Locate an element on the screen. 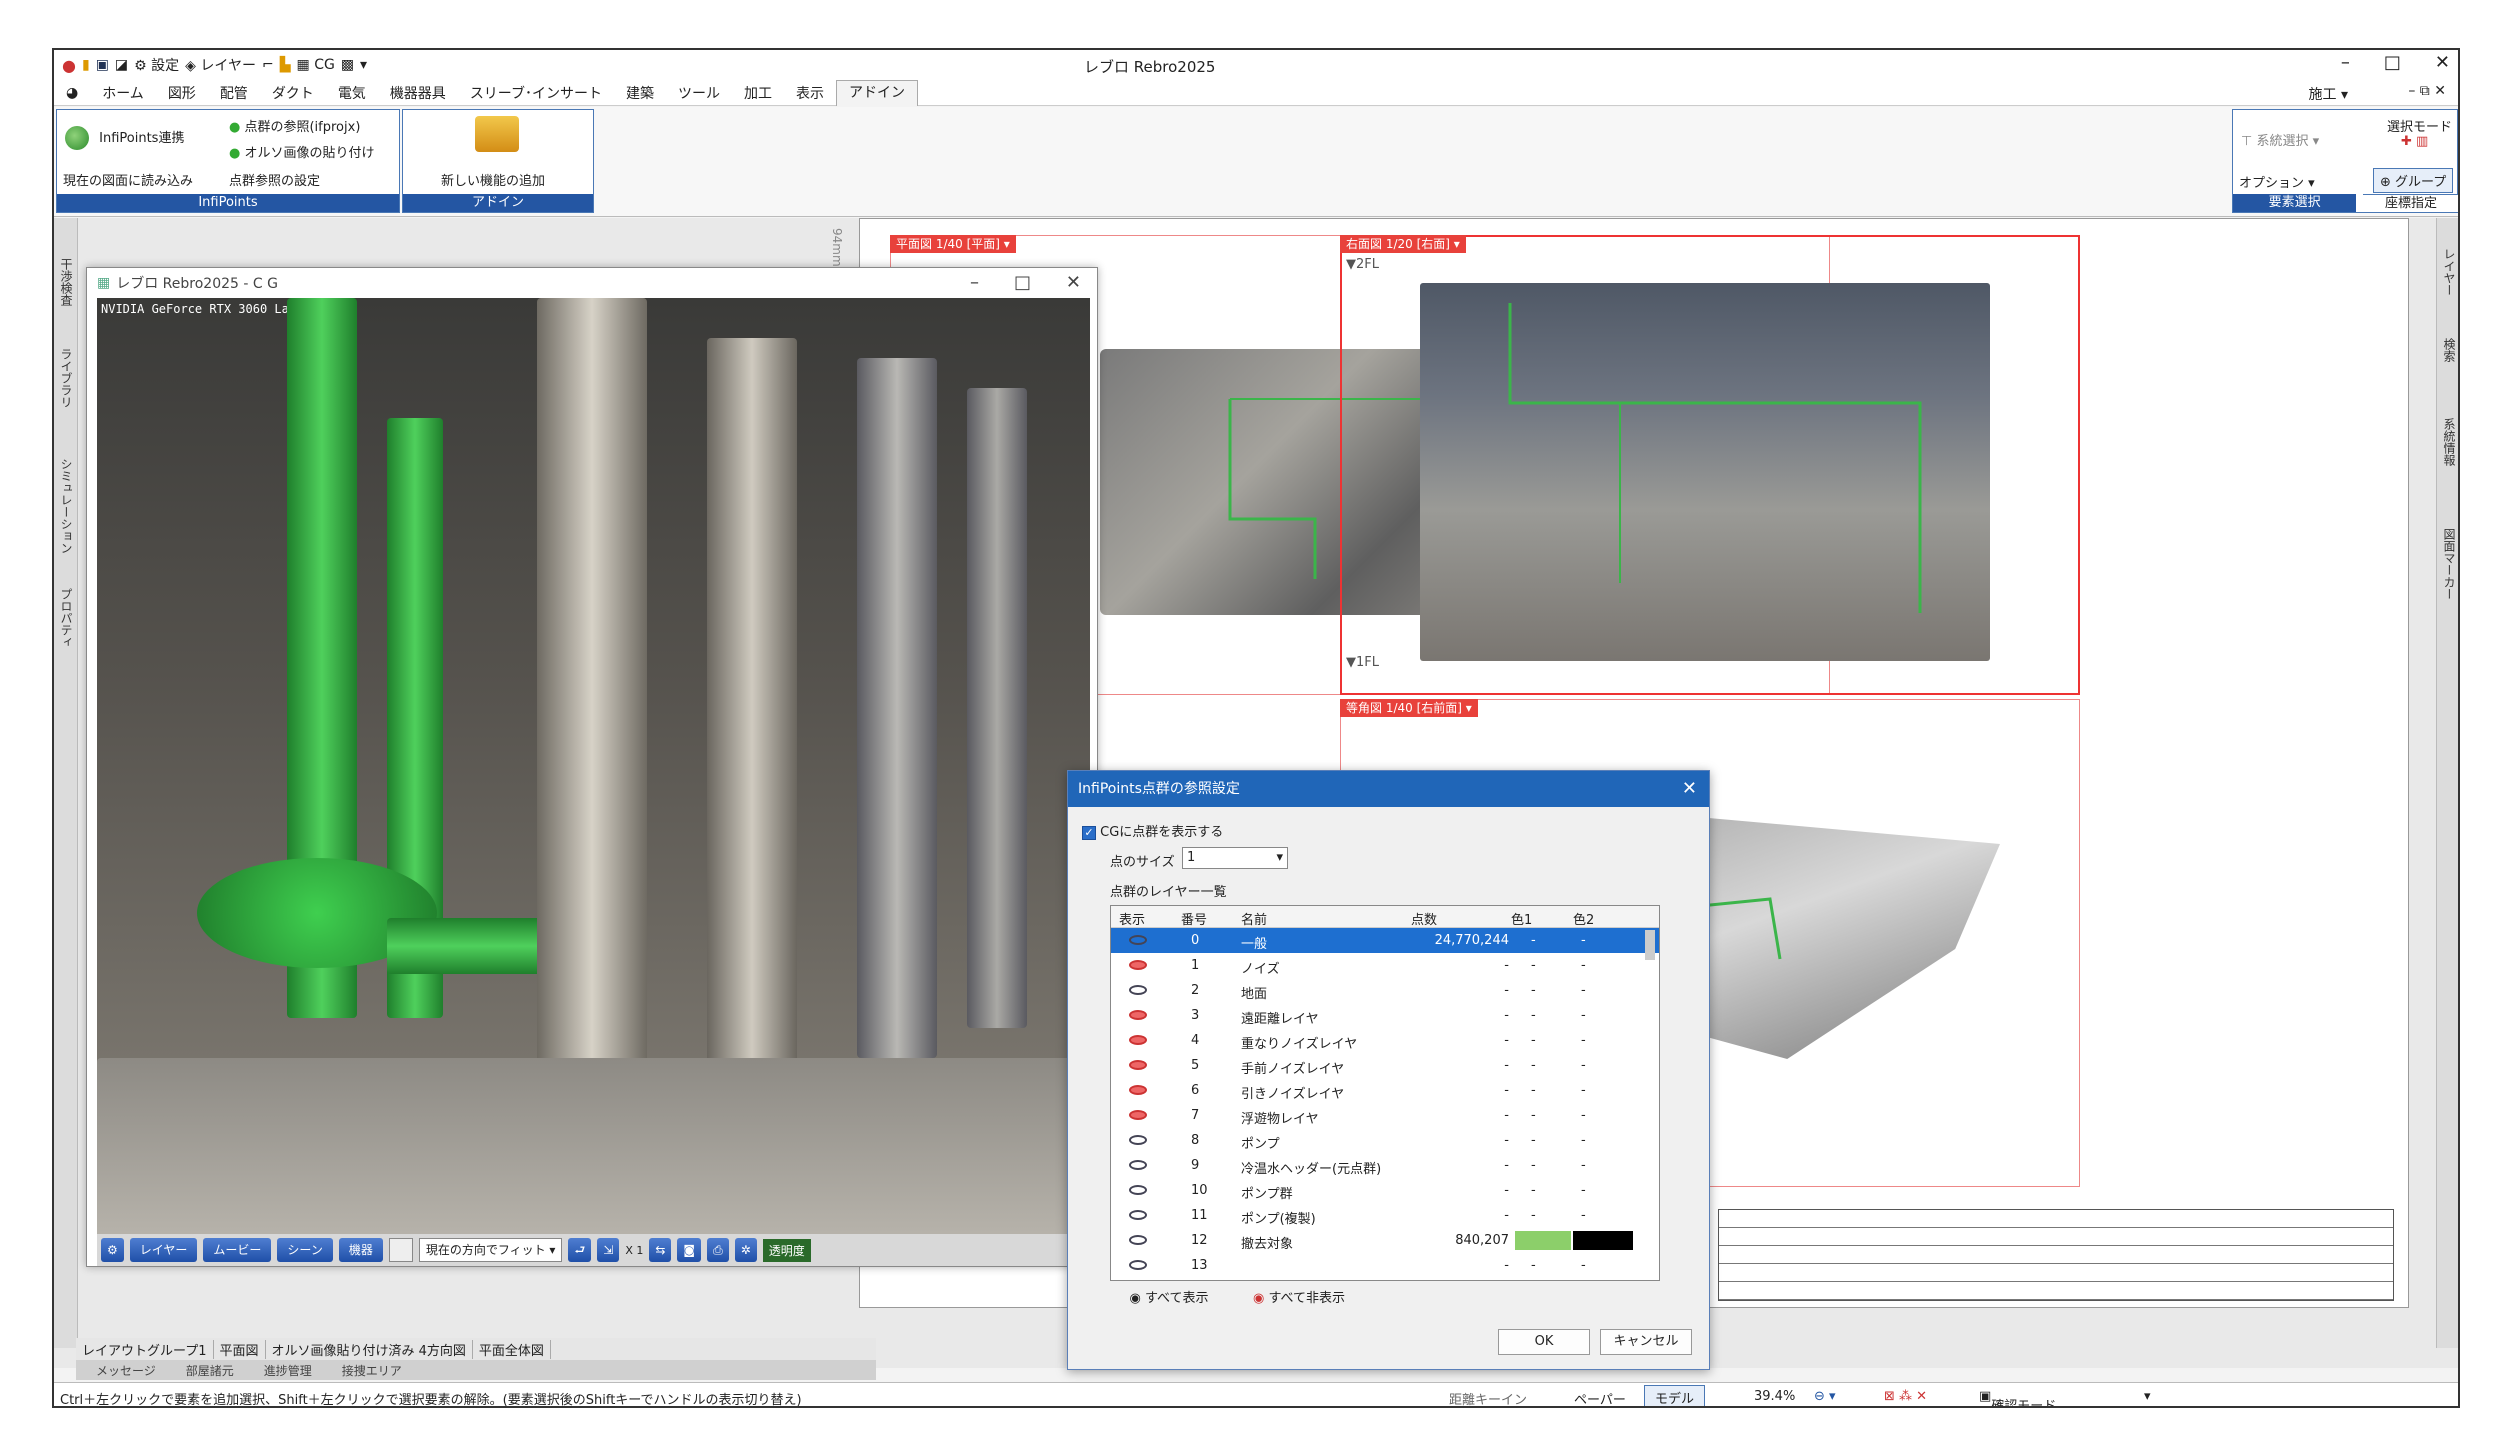  table-row: 5 手前ノイズレイヤ - - - is located at coordinates (1385, 1065).